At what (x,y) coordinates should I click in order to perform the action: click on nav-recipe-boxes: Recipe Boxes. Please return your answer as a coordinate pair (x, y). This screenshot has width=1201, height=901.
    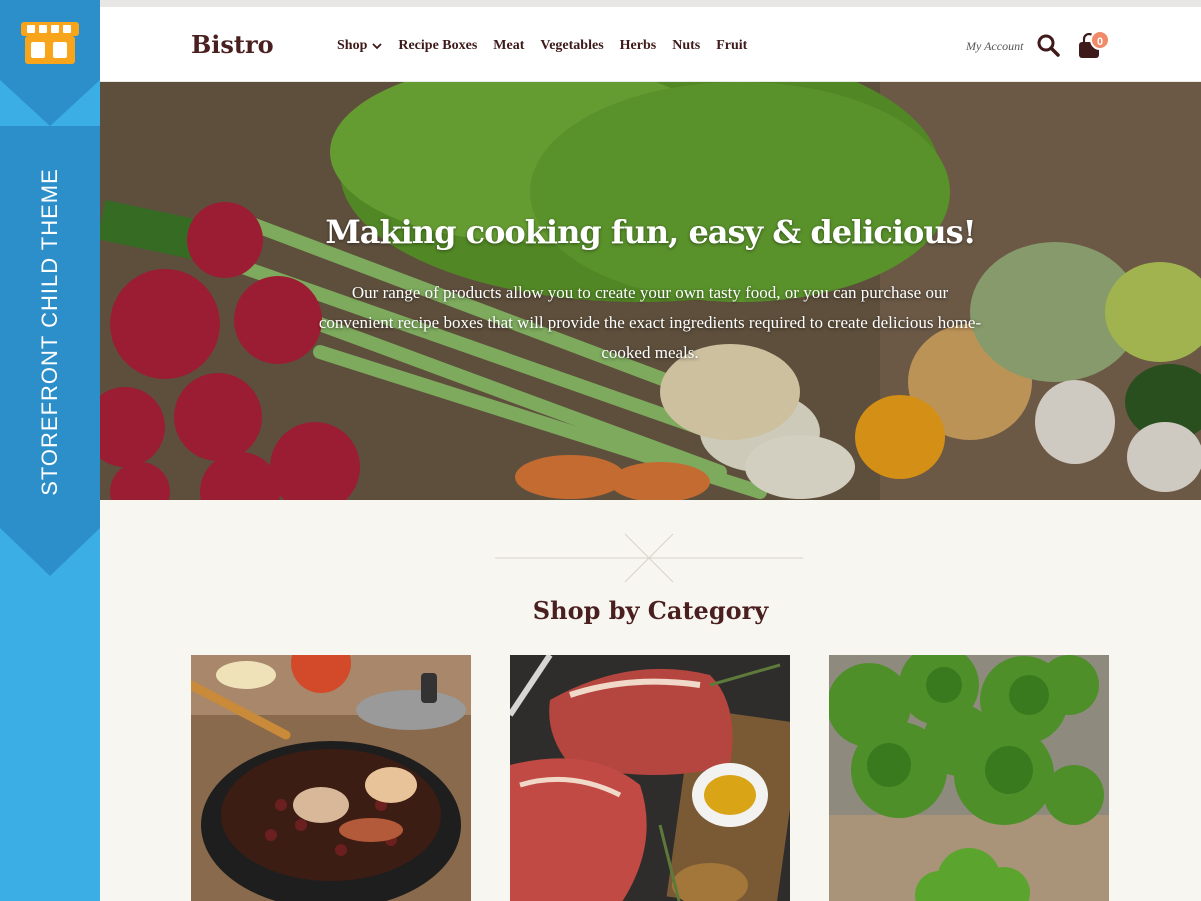
    Looking at the image, I should click on (437, 46).